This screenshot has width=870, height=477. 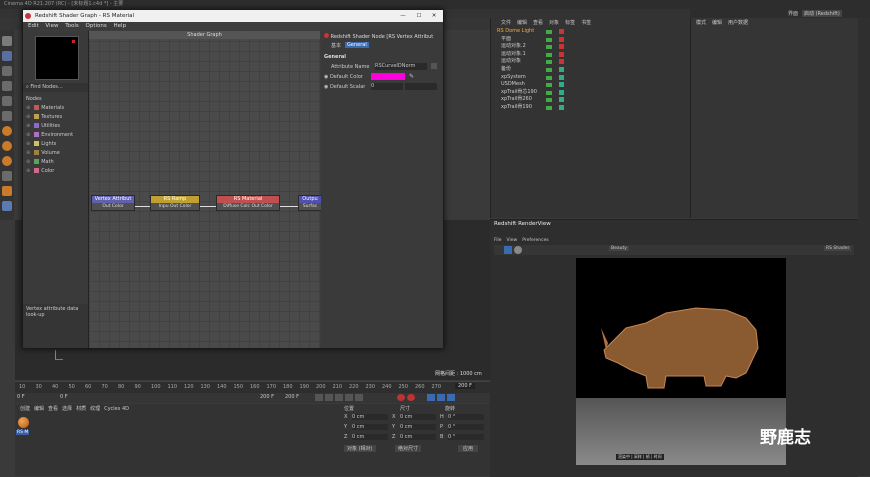 I want to click on material-menu-item: 纹理, so click(x=95, y=409).